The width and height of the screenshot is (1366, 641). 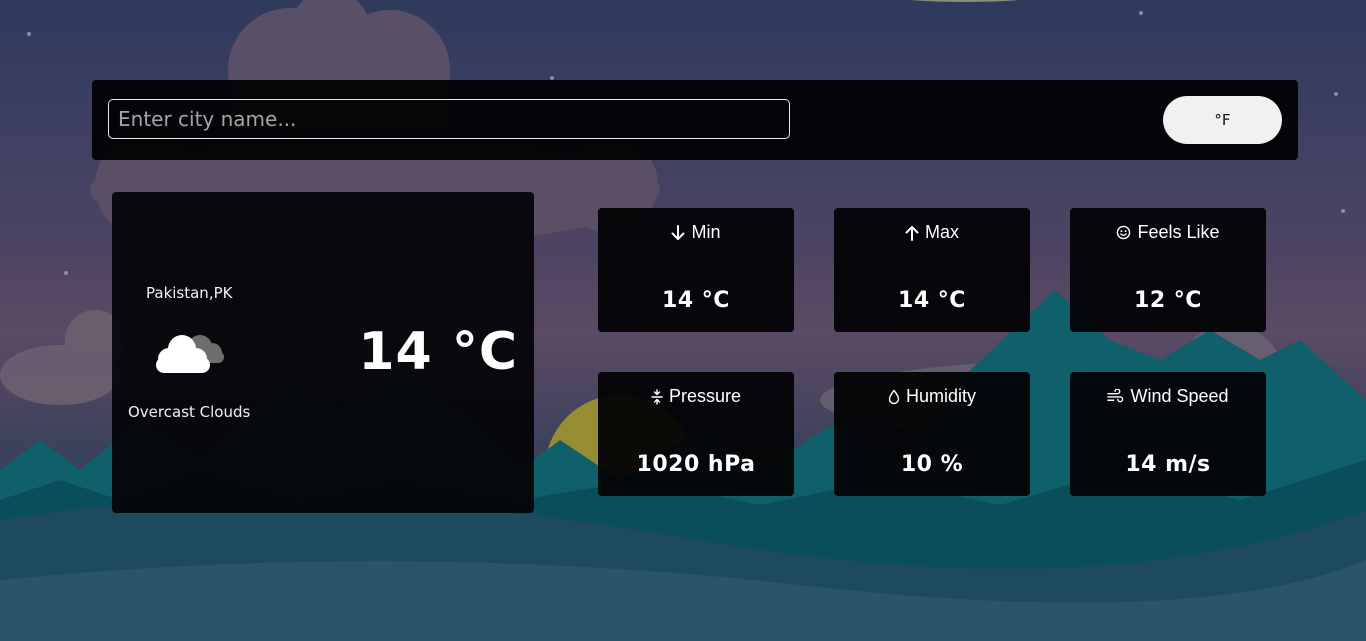 What do you see at coordinates (932, 270) in the screenshot?
I see `stat-tile-max: Max 14 °C` at bounding box center [932, 270].